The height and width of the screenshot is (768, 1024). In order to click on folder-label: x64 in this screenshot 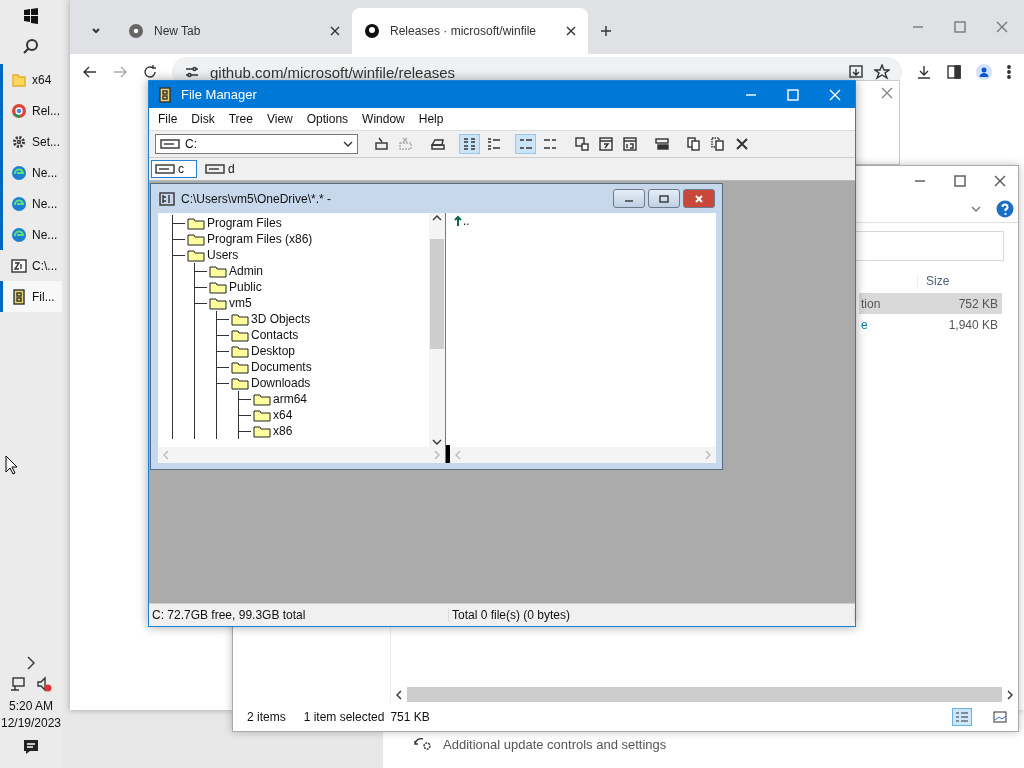, I will do `click(283, 415)`.